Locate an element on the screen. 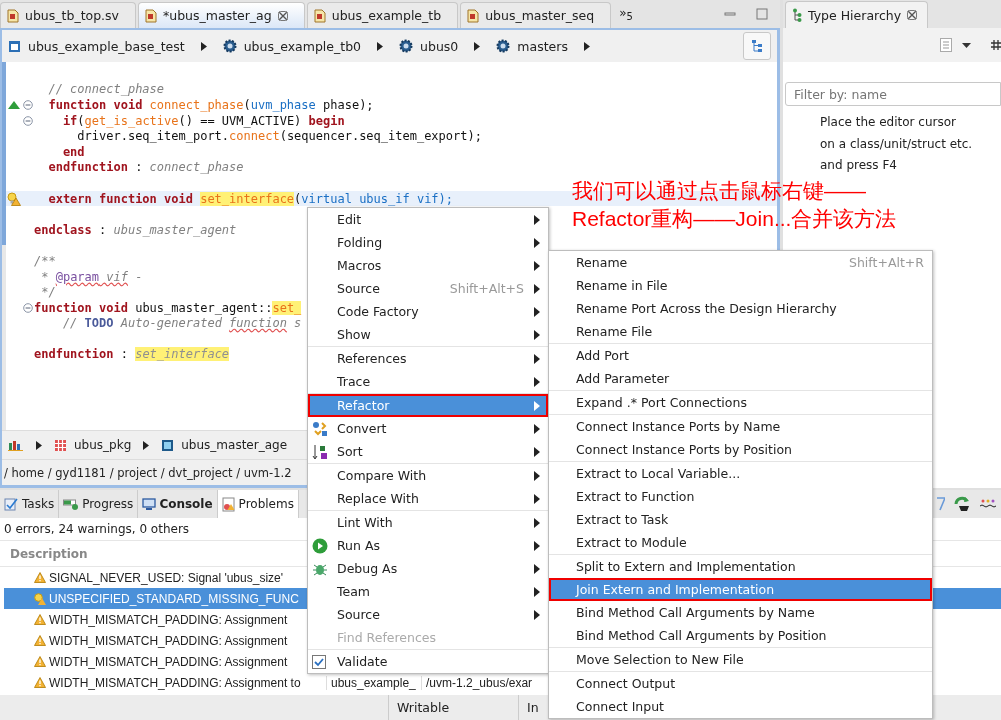 The image size is (1001, 720). status-item: Writable is located at coordinates (423, 707).